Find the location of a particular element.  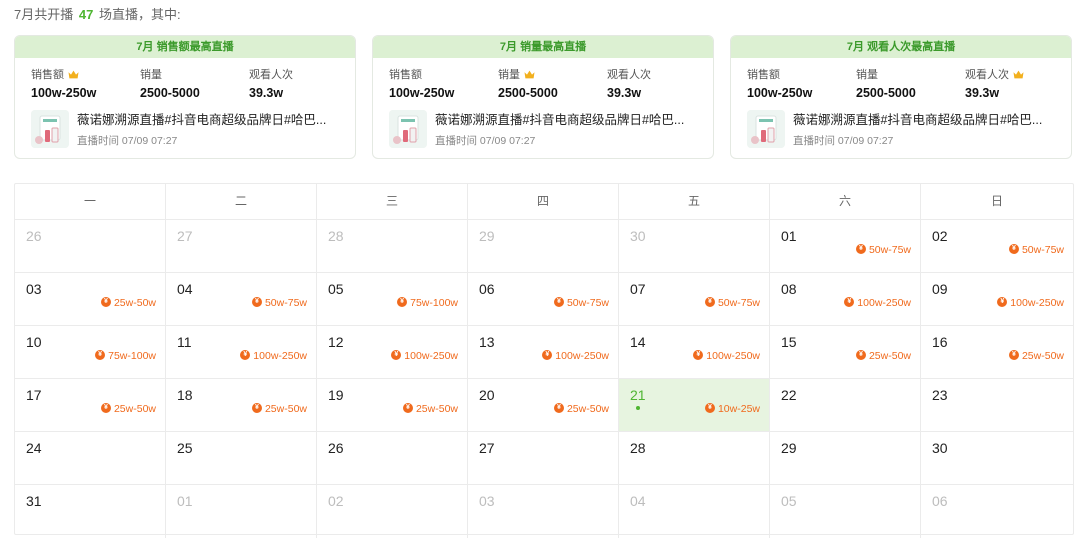

day-number: 14 is located at coordinates (638, 342).